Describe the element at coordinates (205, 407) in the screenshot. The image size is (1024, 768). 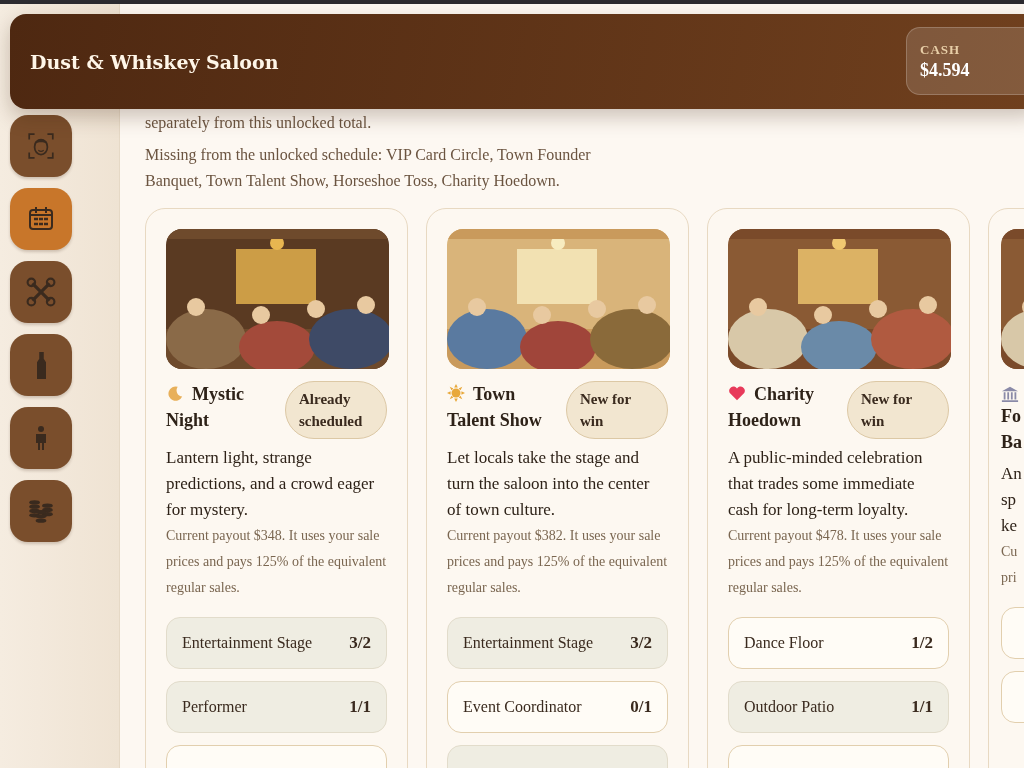
I see `event-title: Mystic Night` at that location.